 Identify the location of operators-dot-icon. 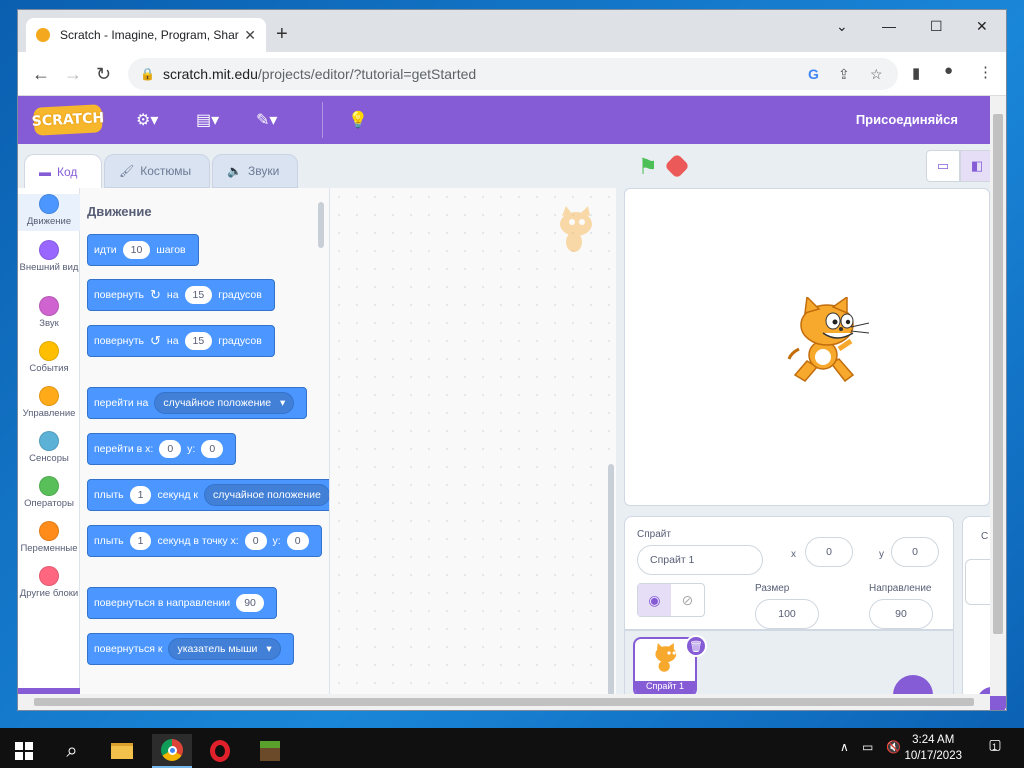
(49, 486).